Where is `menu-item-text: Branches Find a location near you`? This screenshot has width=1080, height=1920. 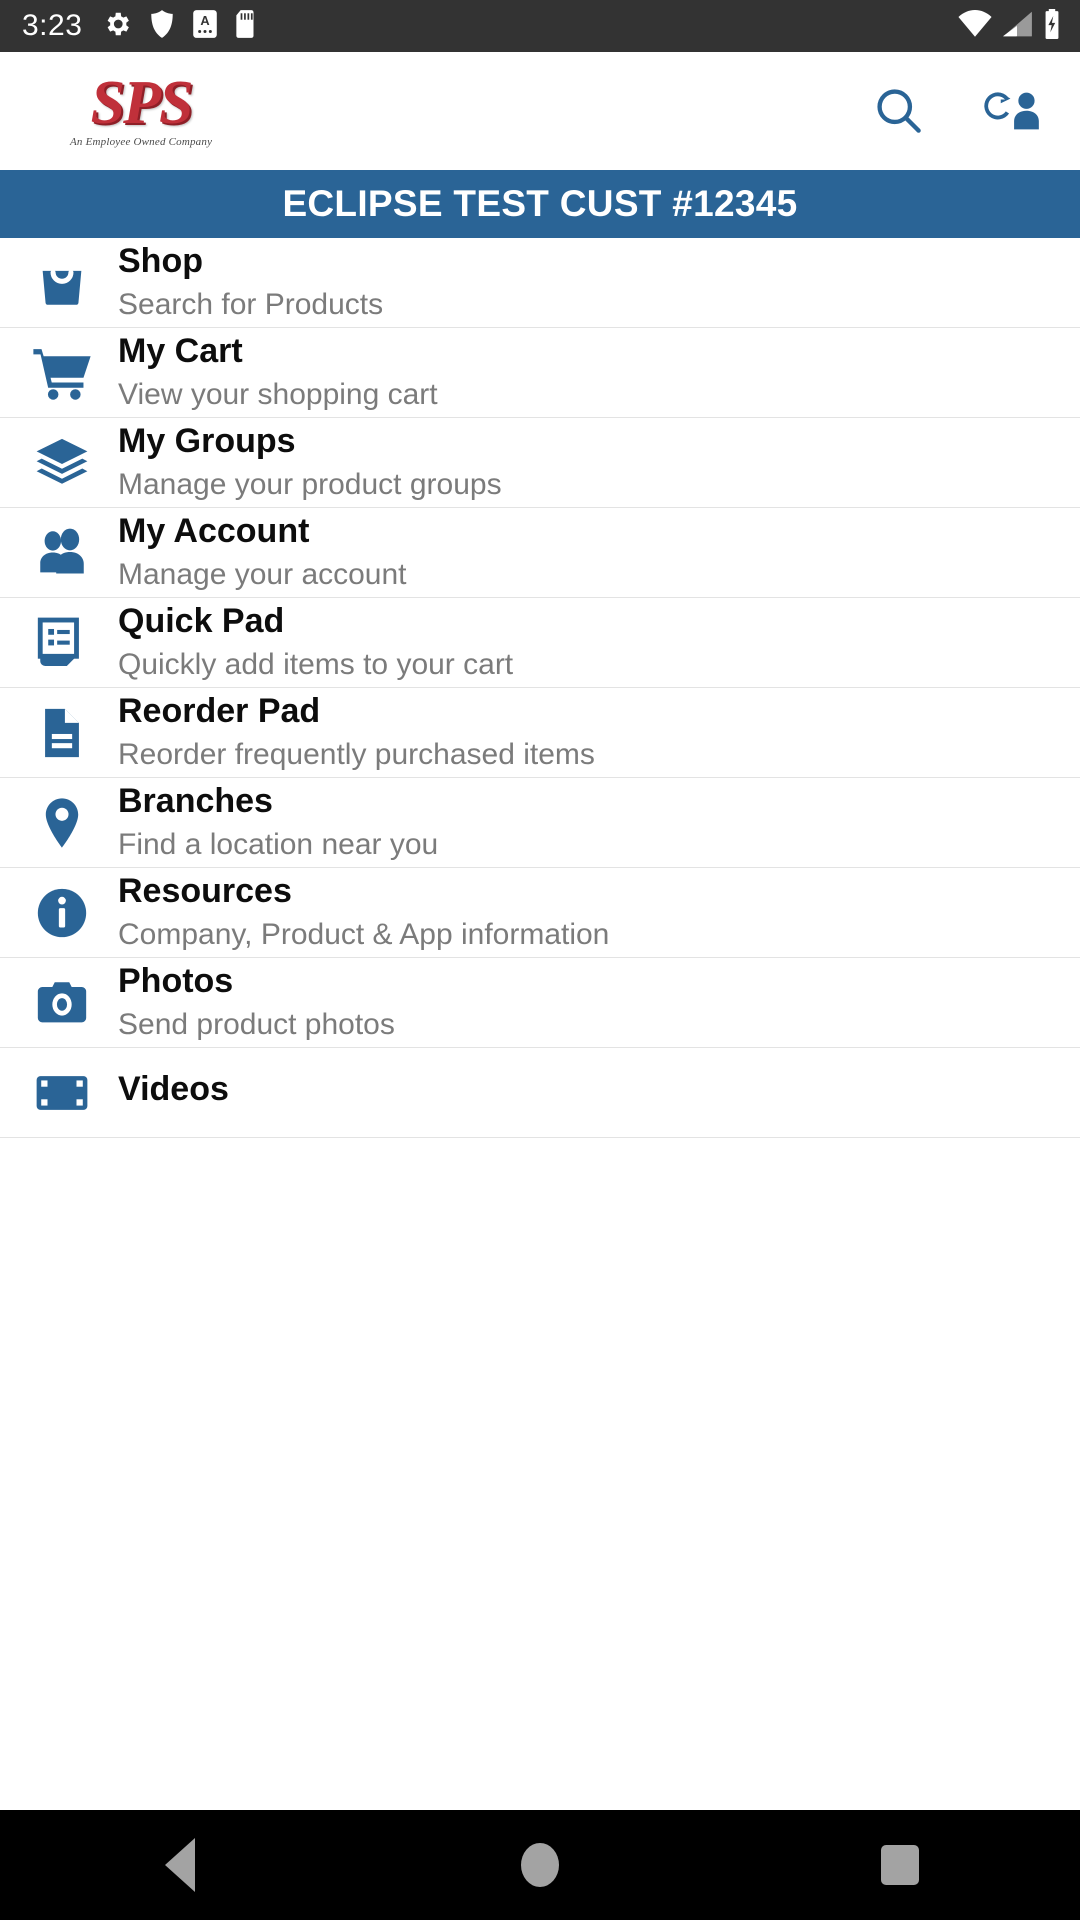
menu-item-text: Branches Find a location near you is located at coordinates (278, 822).